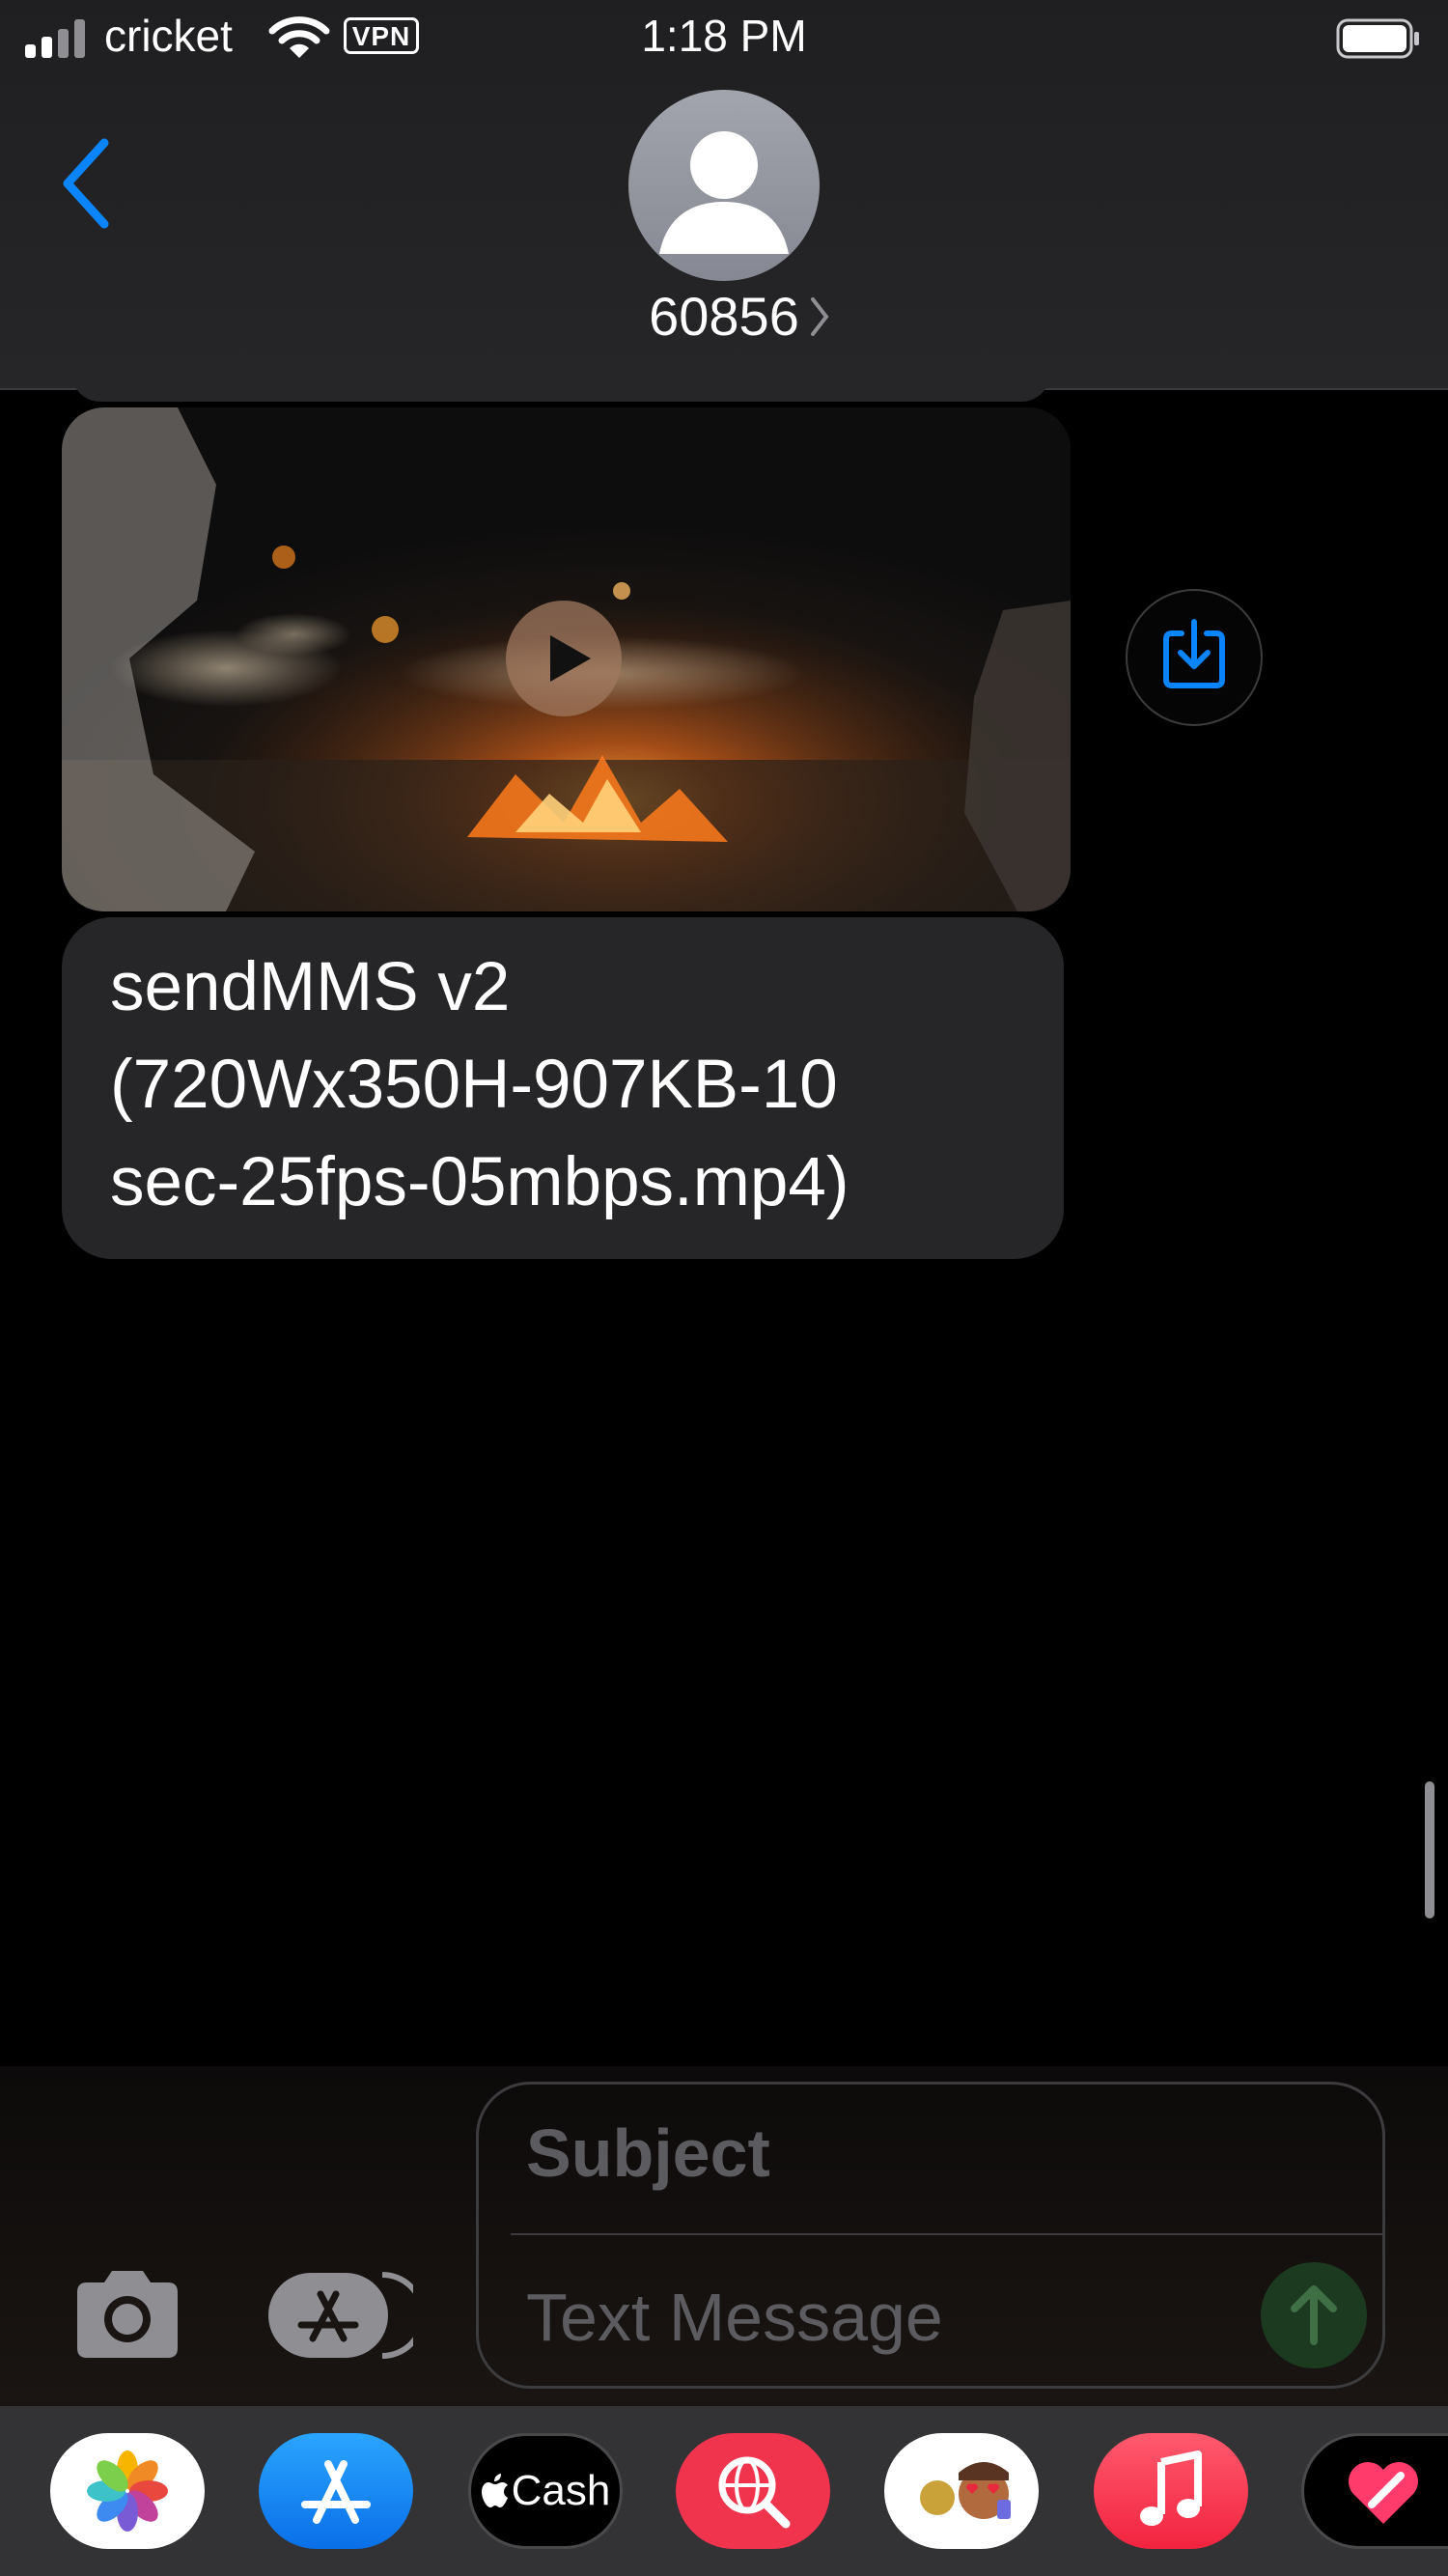 This screenshot has height=2576, width=1448. I want to click on send-button, so click(1314, 2315).